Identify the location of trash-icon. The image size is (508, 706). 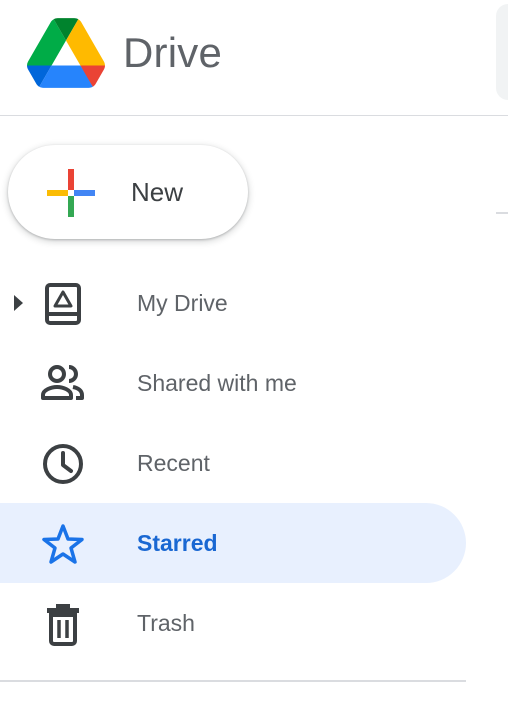
(63, 625).